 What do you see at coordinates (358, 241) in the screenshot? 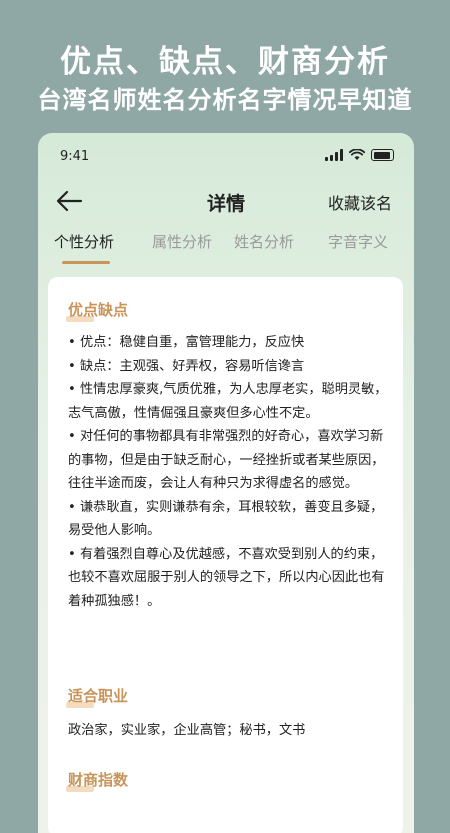
I see `tab-pronunciation: 字音字义` at bounding box center [358, 241].